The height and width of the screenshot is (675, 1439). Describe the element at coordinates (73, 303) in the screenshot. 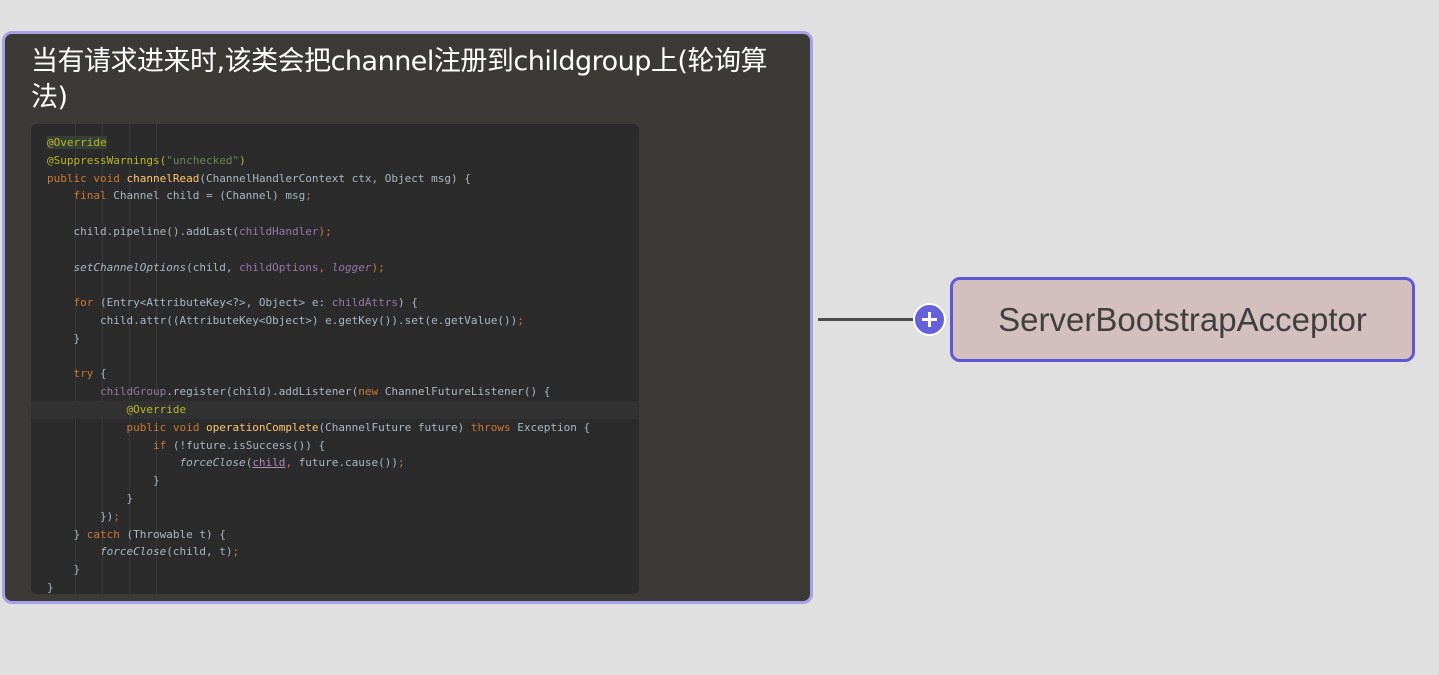

I see `code-token: for` at that location.